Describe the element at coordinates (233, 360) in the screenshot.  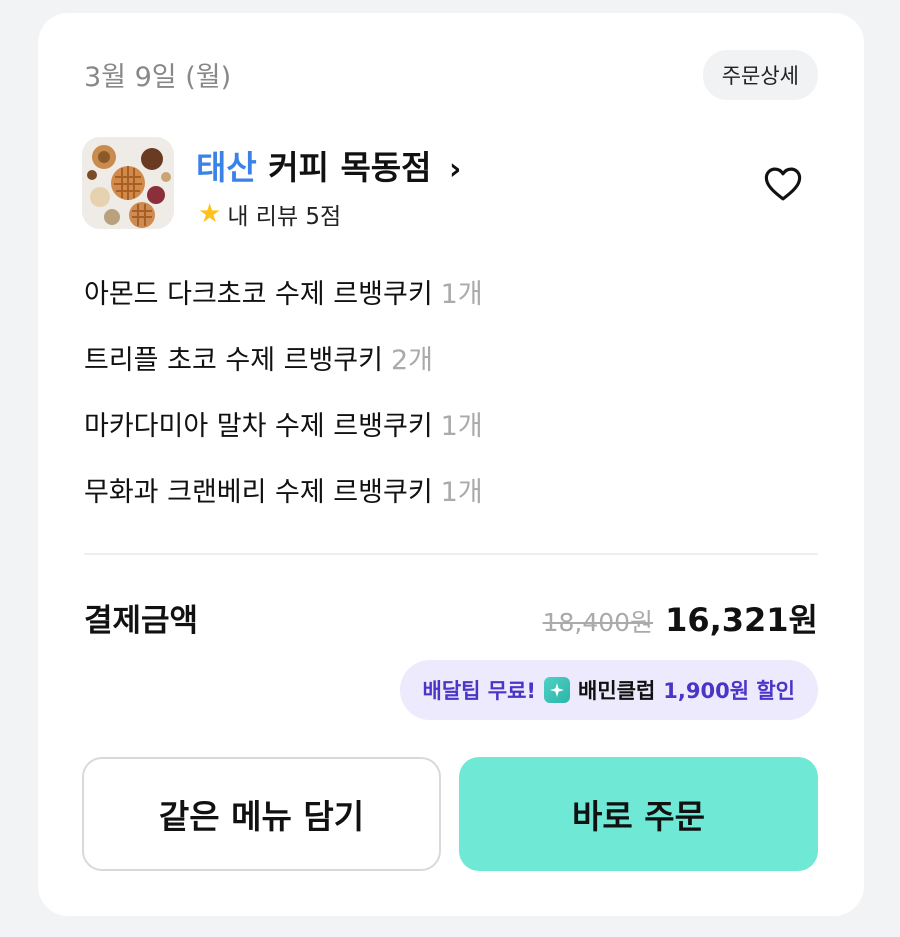
I see `item-name: 트리플 초코 수제 르뱅쿠키` at that location.